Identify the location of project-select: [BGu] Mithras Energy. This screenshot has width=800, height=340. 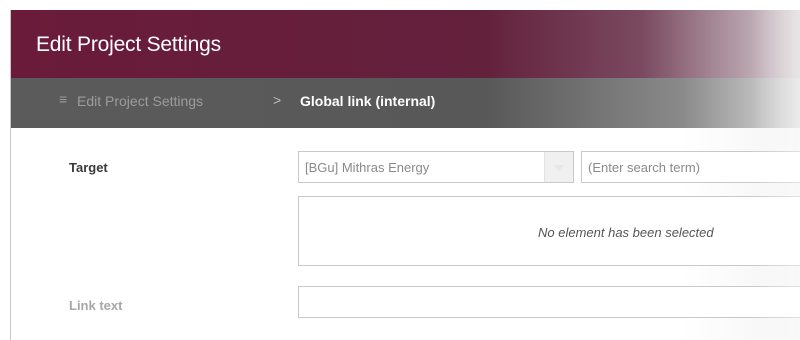
(436, 167).